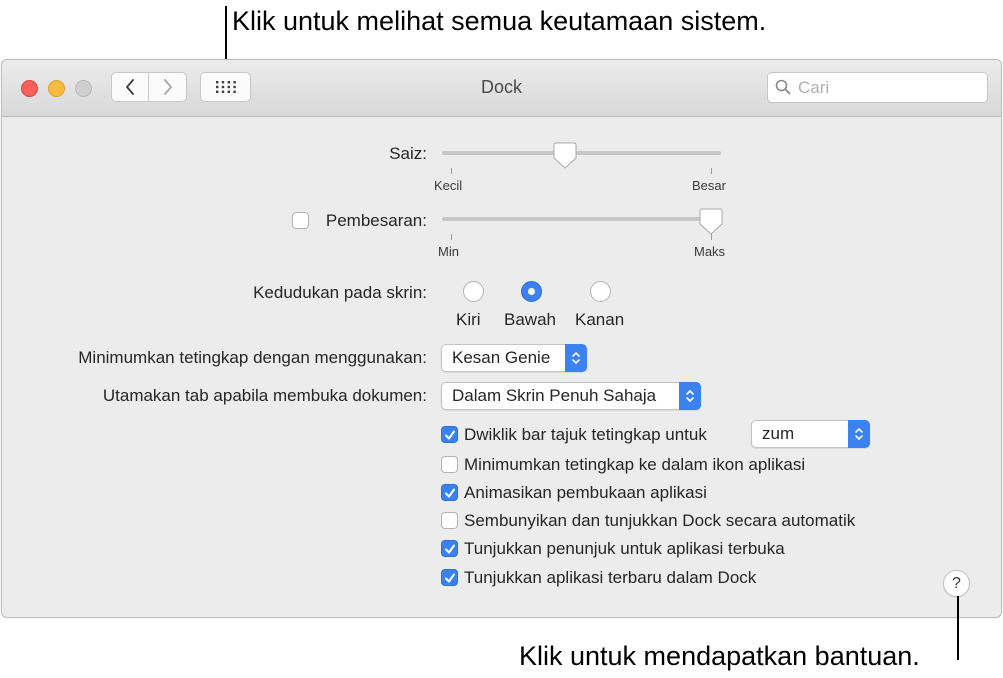  What do you see at coordinates (581, 153) in the screenshot?
I see `size-slider-track` at bounding box center [581, 153].